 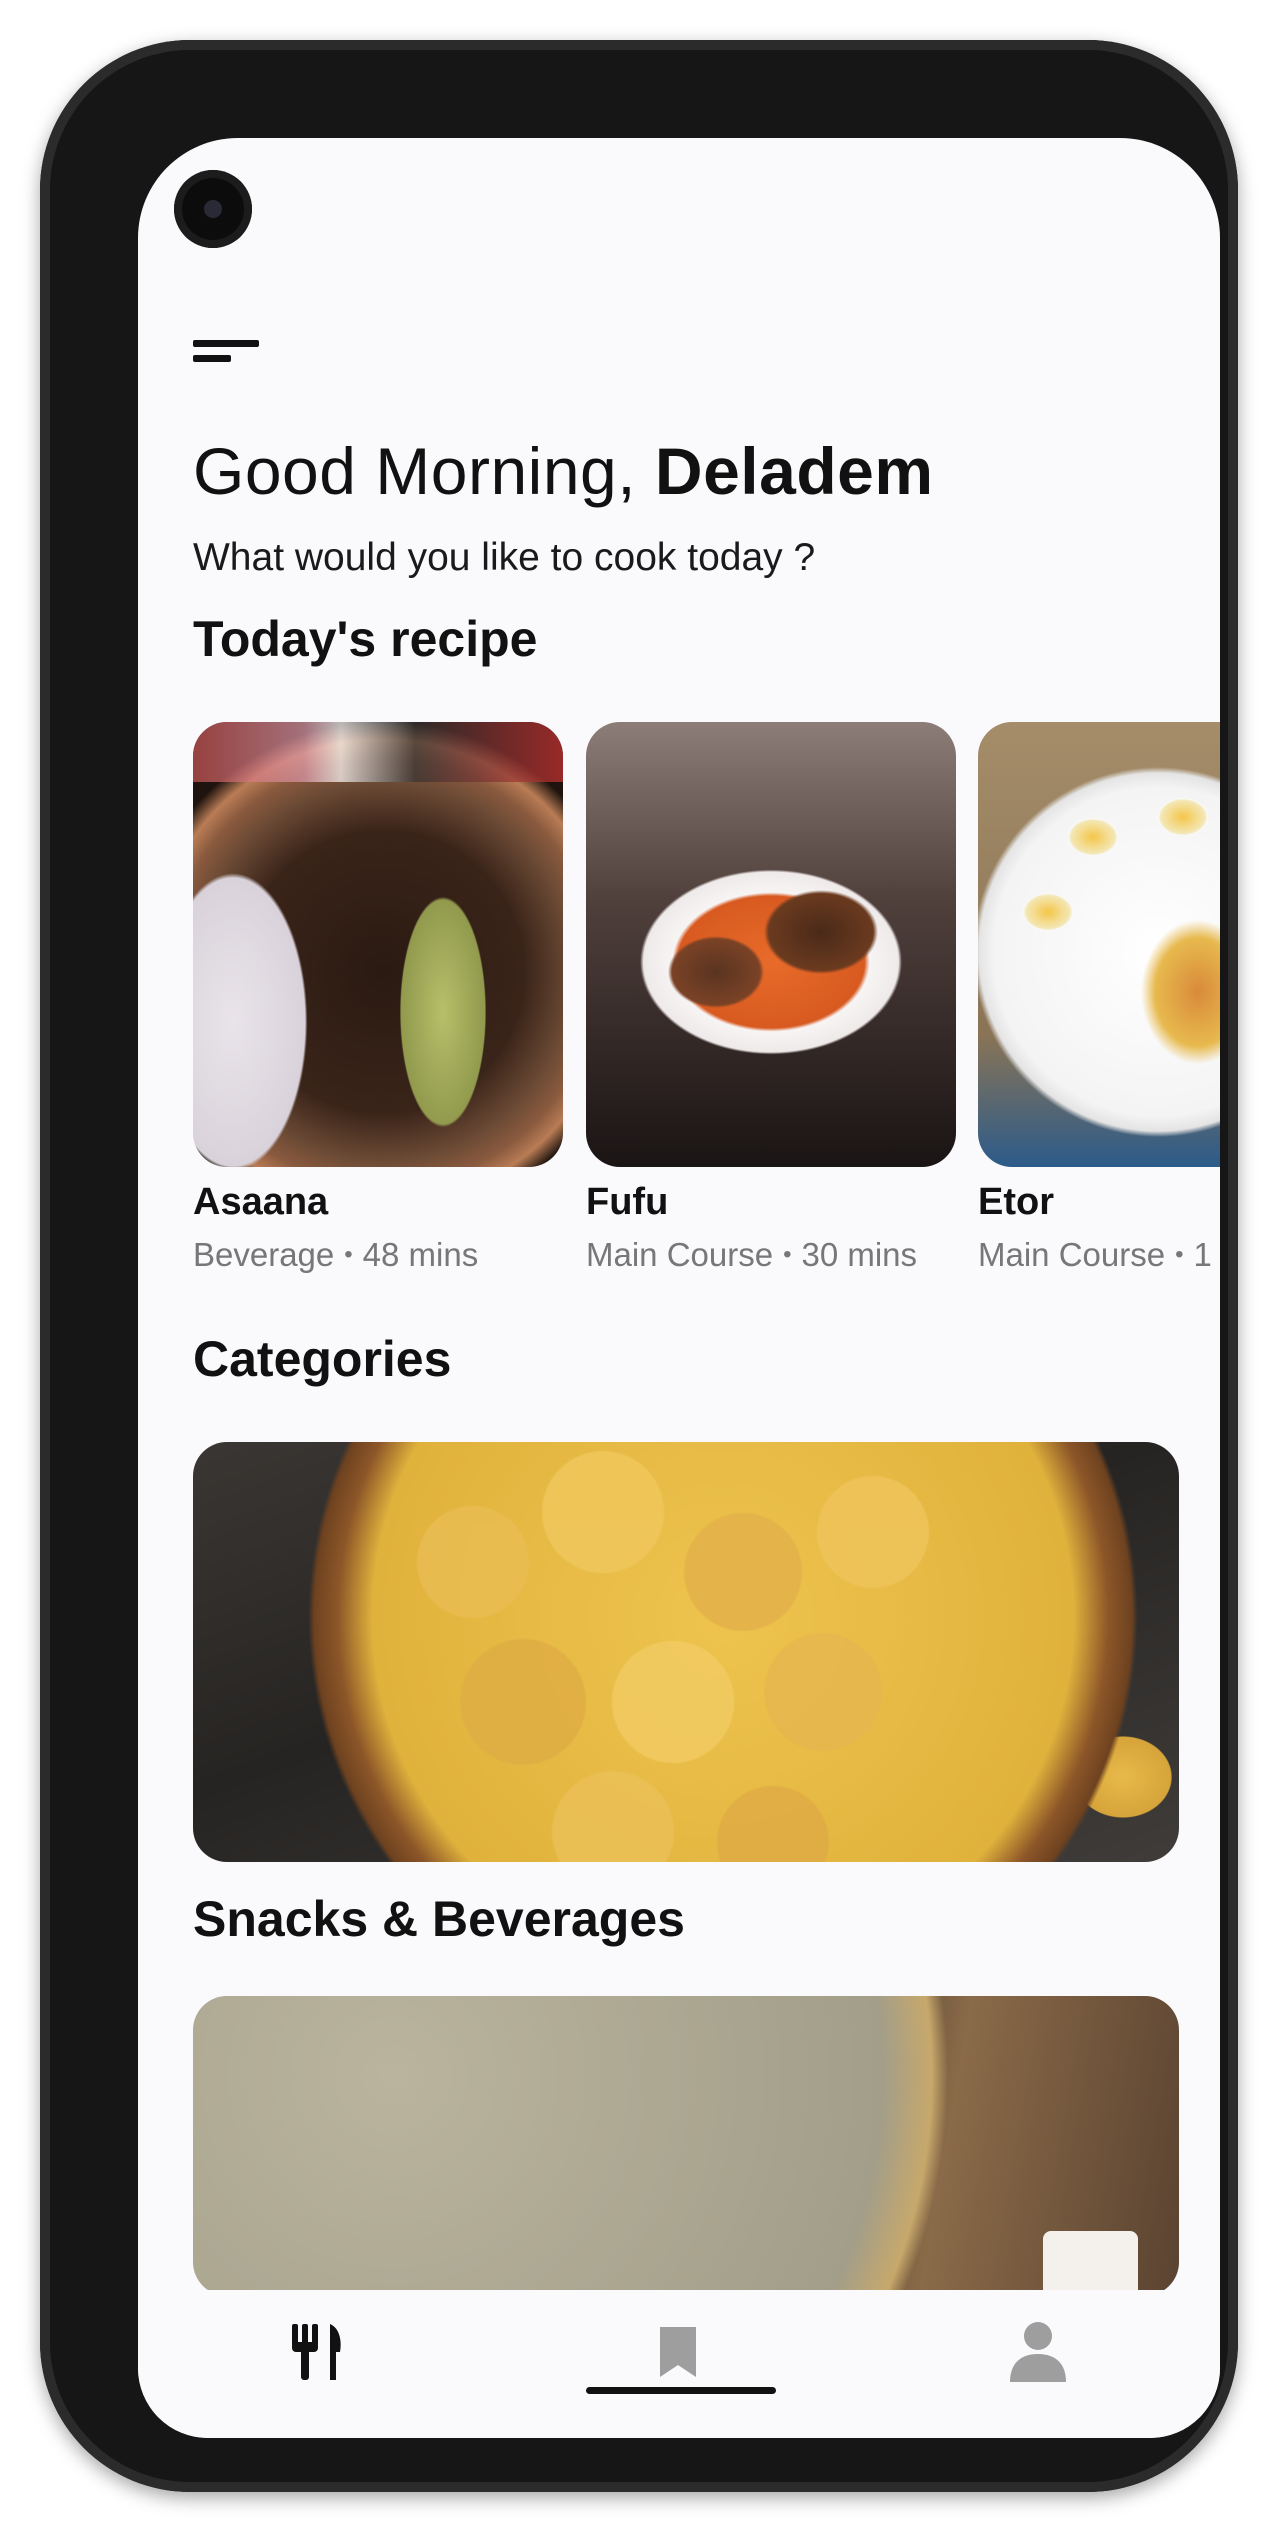 I want to click on recipe-meta: Main Course • 30 mins, so click(x=752, y=1254).